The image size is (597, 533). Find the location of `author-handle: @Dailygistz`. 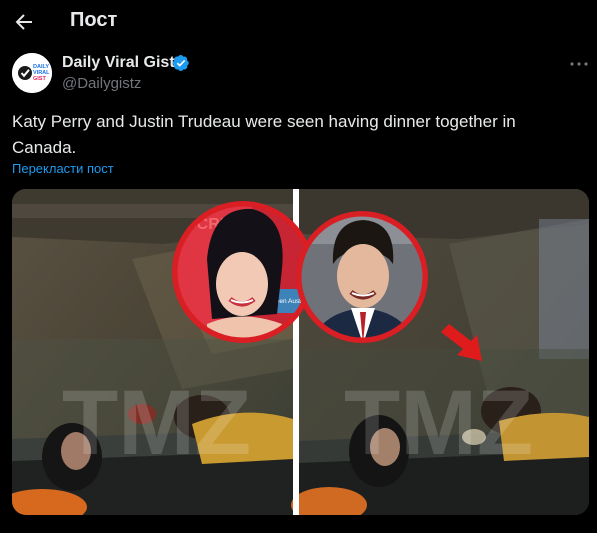

author-handle: @Dailygistz is located at coordinates (101, 83).